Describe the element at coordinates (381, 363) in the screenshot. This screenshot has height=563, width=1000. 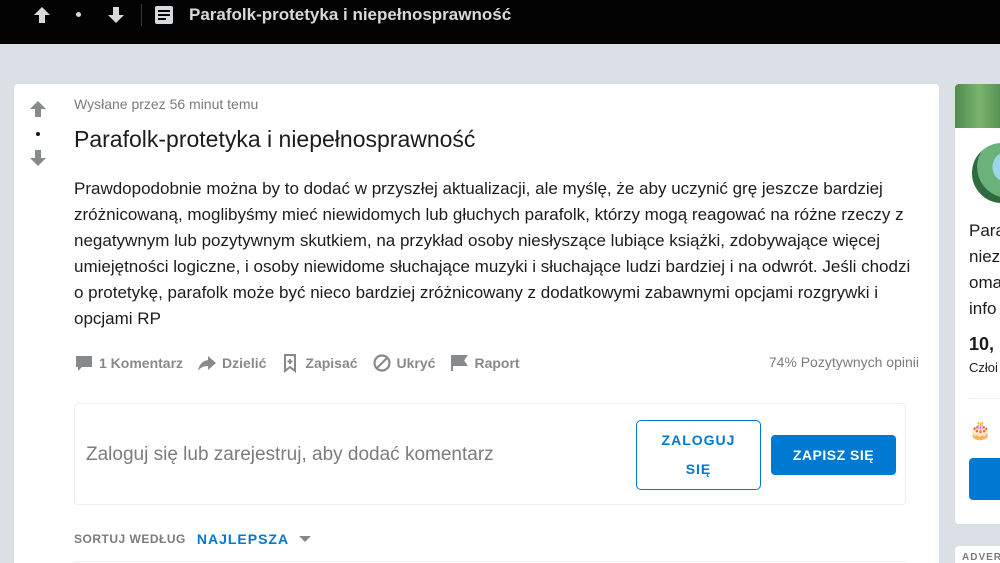
I see `hide-icon` at that location.